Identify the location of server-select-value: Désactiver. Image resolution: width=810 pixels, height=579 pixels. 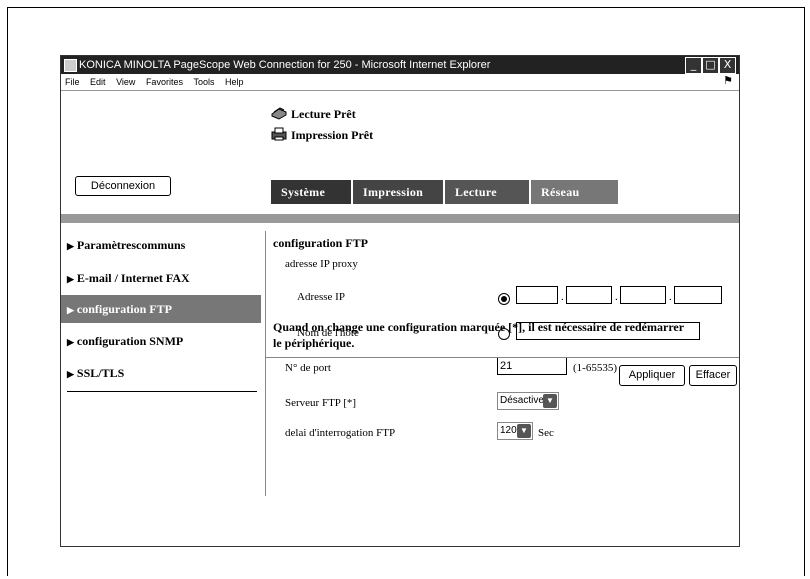
(524, 400).